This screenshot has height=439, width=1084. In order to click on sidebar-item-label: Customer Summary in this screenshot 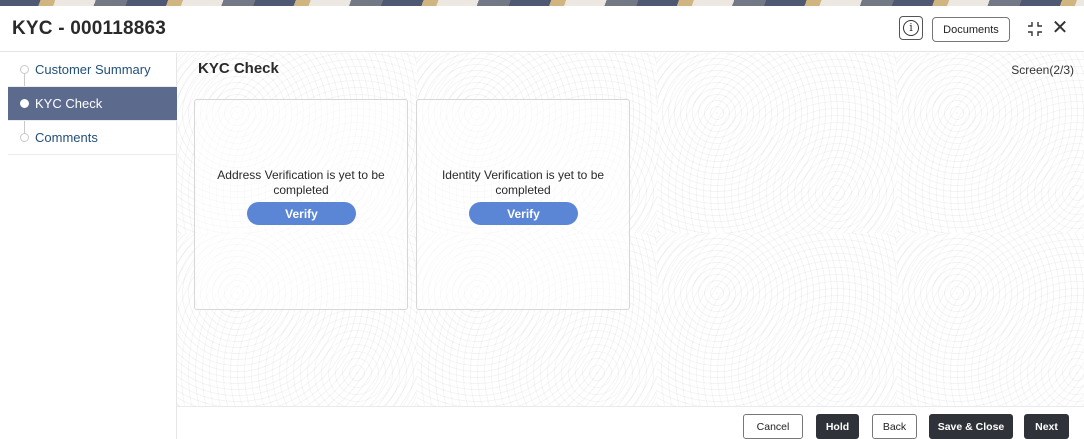, I will do `click(93, 69)`.